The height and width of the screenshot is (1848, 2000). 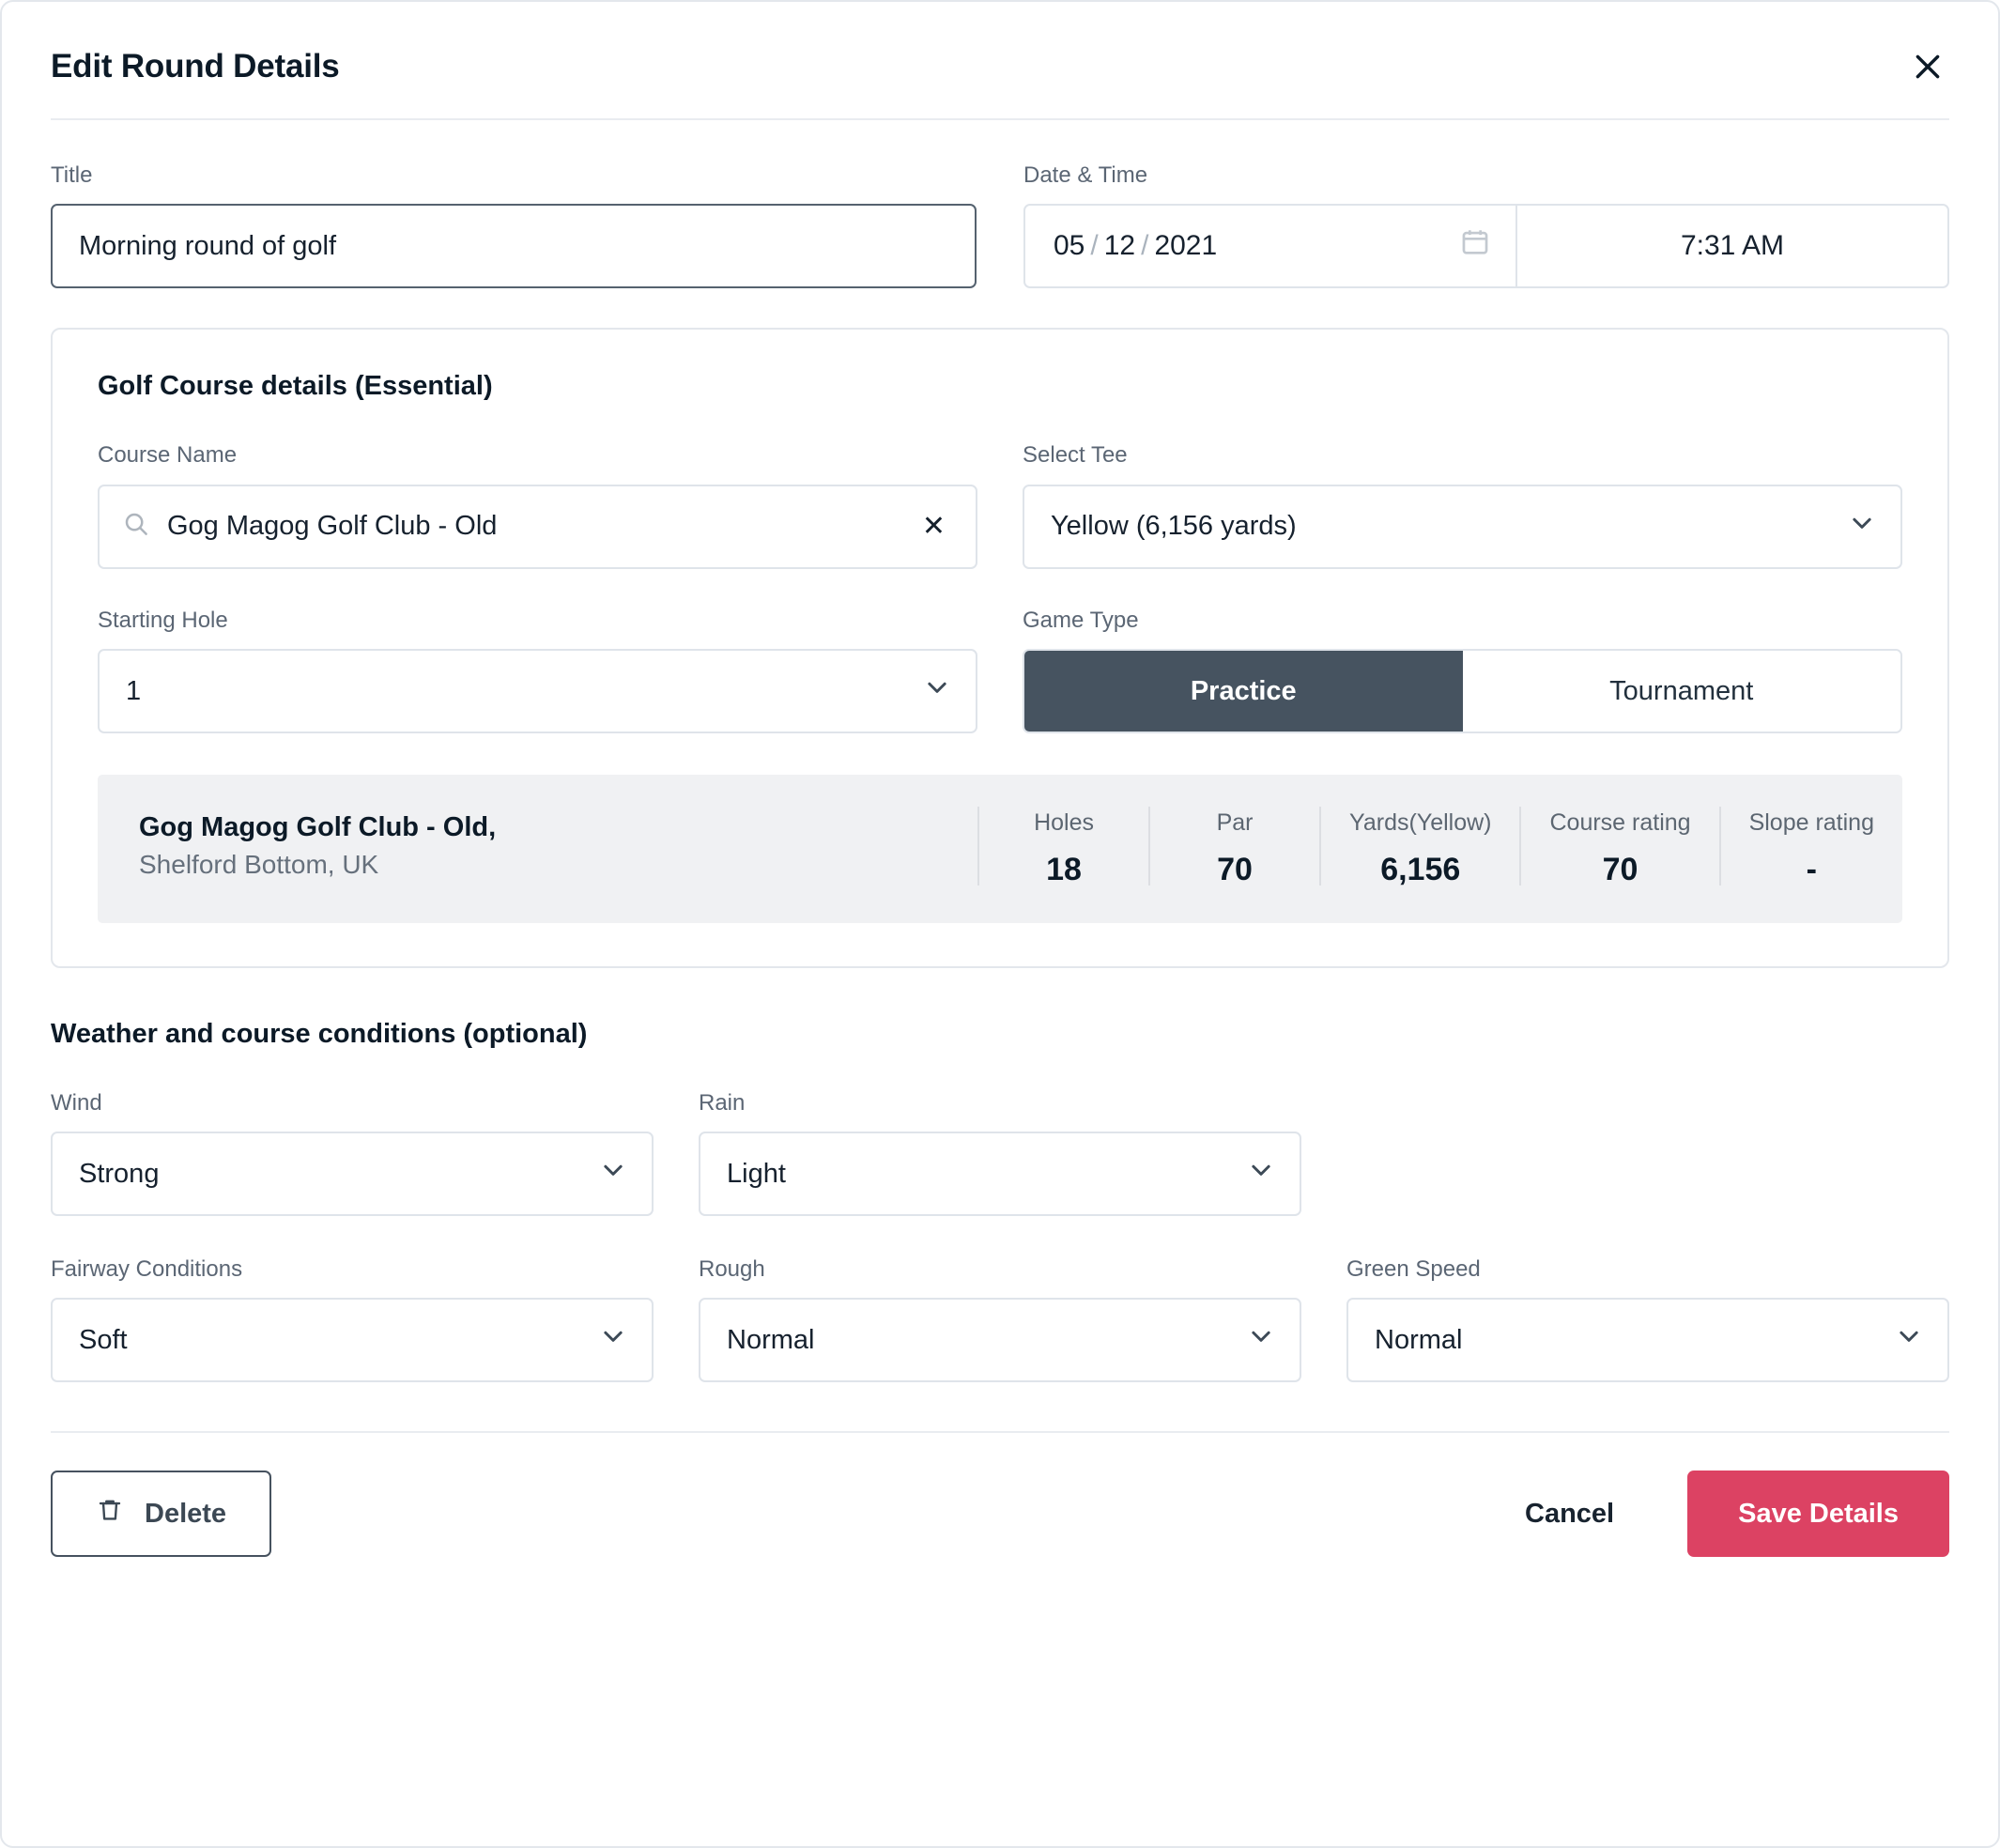 I want to click on game-type-label: Game Type, so click(x=1081, y=620).